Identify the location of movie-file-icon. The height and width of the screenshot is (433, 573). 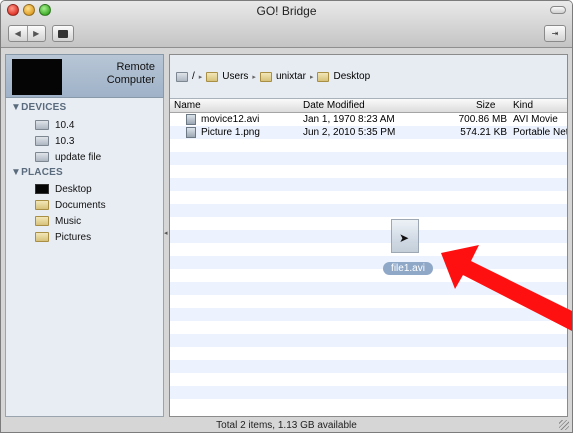
(191, 119).